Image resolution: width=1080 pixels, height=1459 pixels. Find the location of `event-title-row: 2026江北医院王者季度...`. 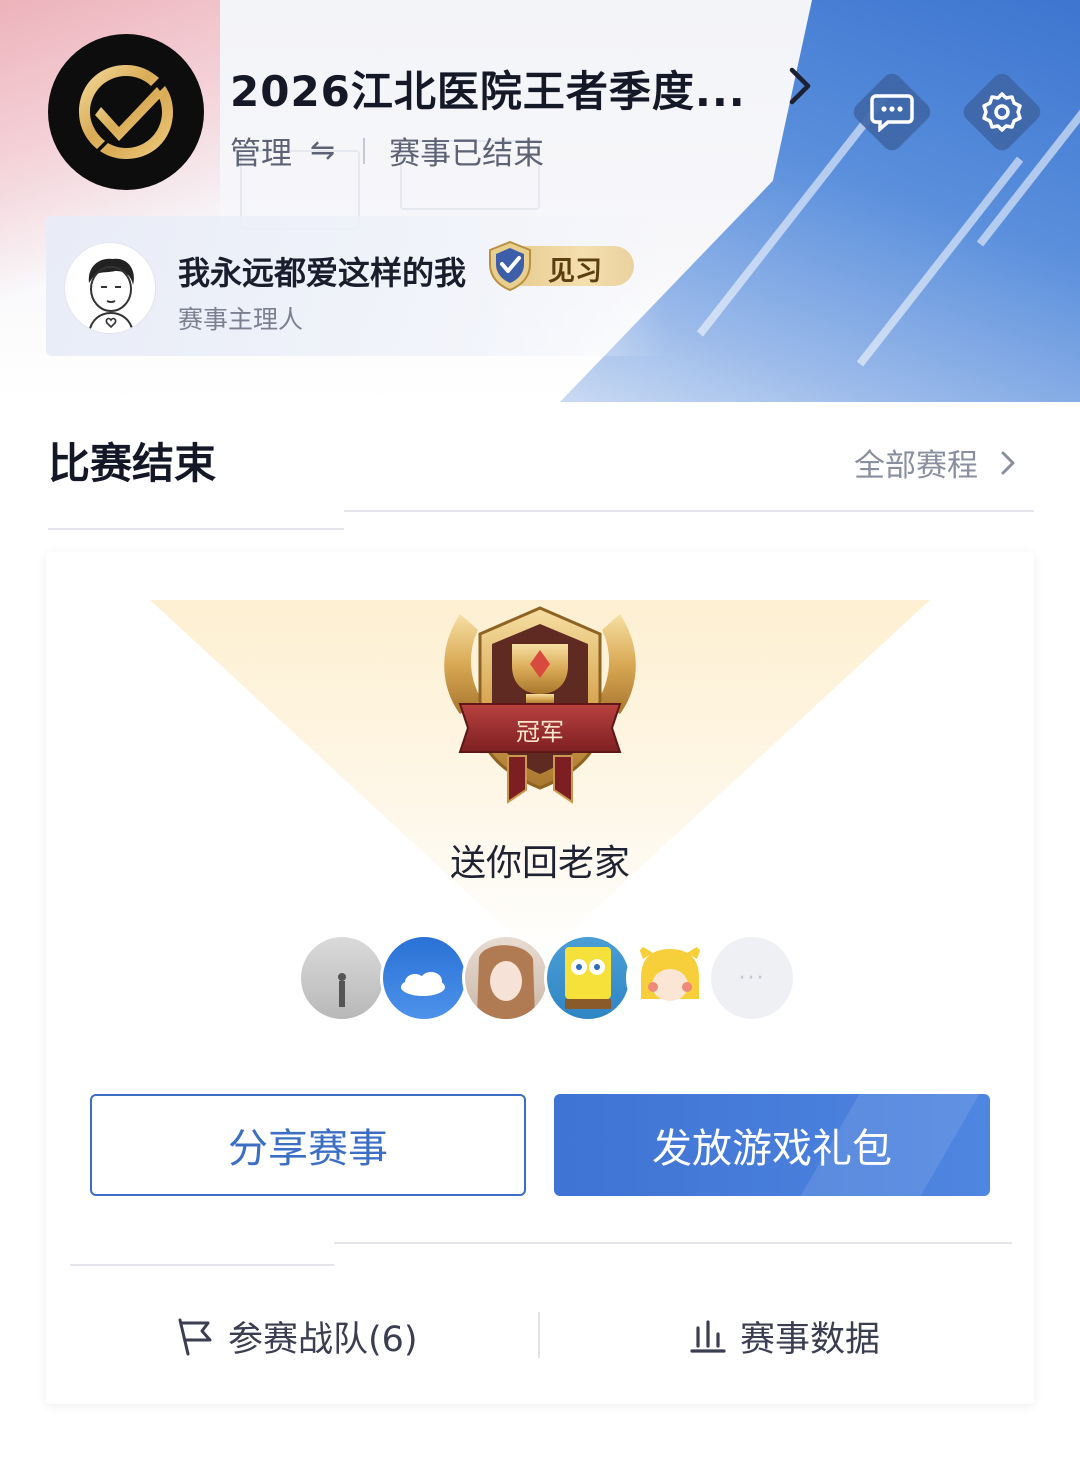

event-title-row: 2026江北医院王者季度... is located at coordinates (530, 88).